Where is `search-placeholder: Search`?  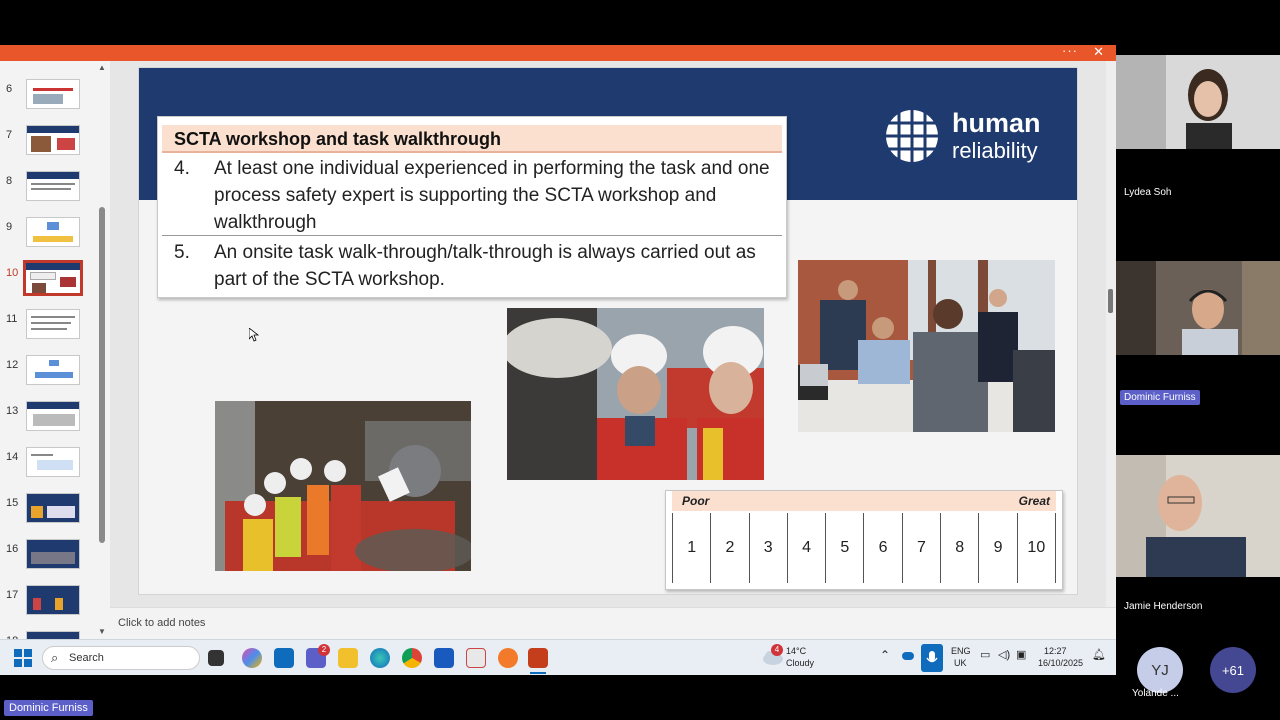
search-placeholder: Search is located at coordinates (86, 658).